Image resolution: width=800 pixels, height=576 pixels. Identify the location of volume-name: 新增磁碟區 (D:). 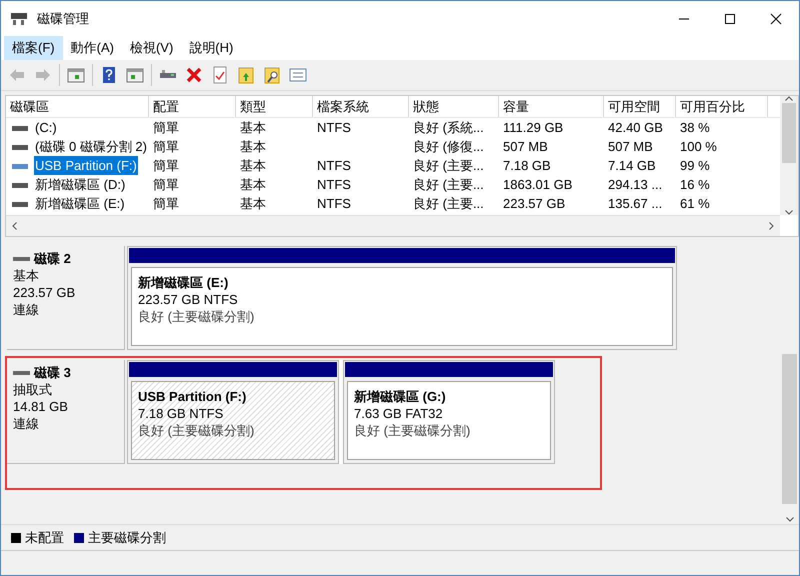
(80, 184).